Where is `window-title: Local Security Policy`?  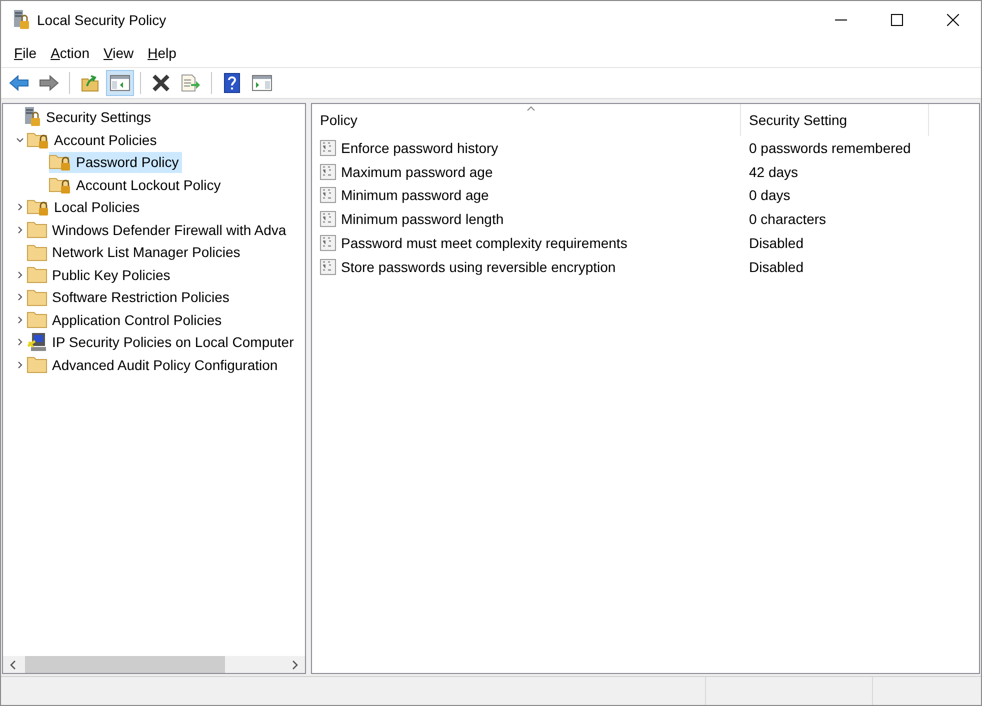 window-title: Local Security Policy is located at coordinates (101, 20).